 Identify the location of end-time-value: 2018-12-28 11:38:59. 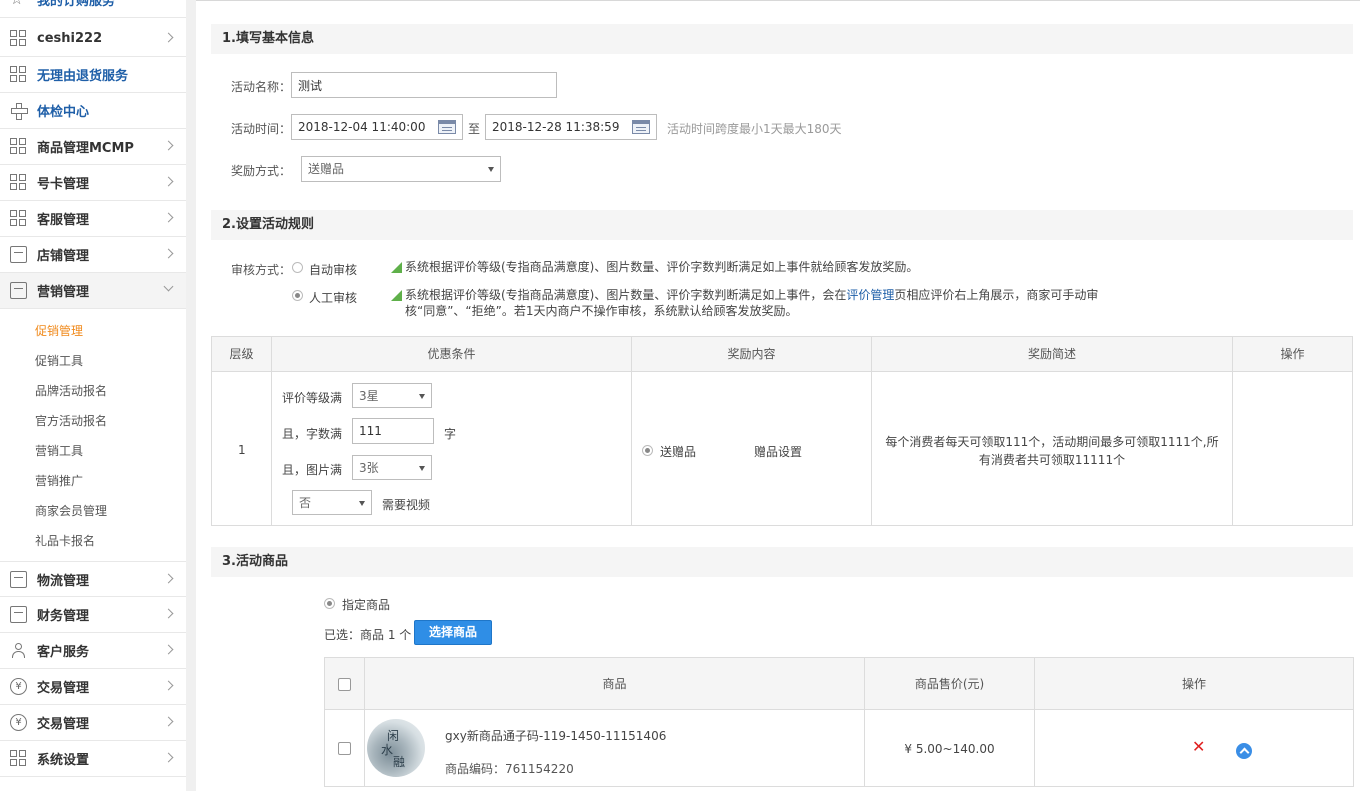
(556, 127).